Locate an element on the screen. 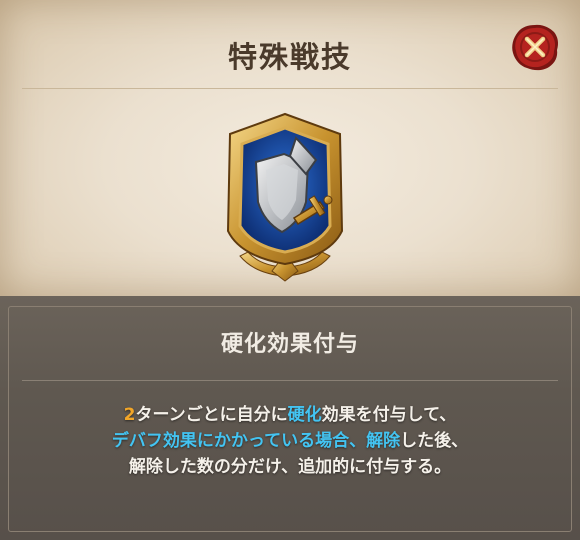 This screenshot has width=580, height=540. shield-sword-crest-icon is located at coordinates (285, 197).